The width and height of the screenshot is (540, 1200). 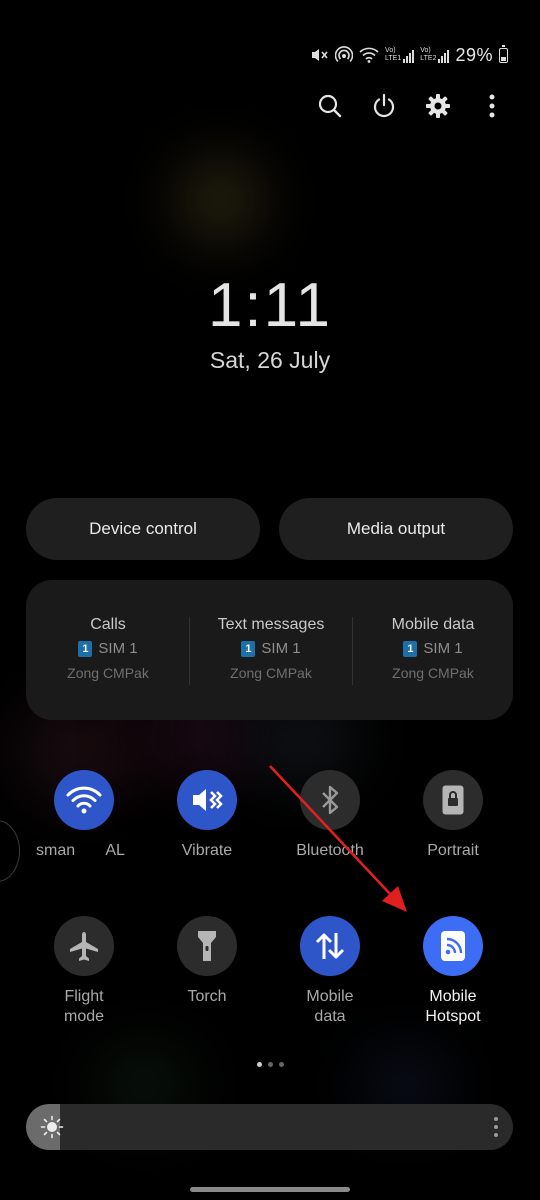 I want to click on mute-icon, so click(x=320, y=55).